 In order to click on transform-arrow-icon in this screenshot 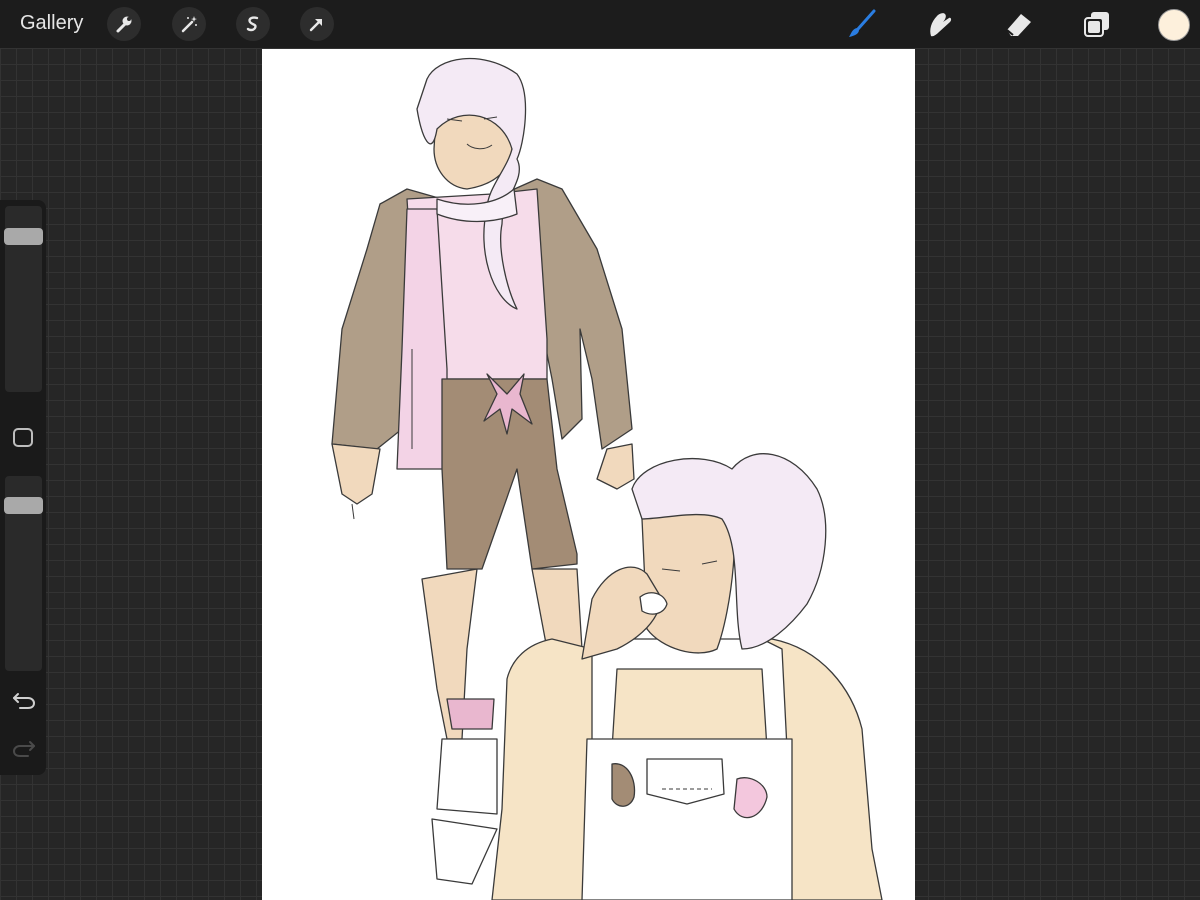, I will do `click(315, 25)`.